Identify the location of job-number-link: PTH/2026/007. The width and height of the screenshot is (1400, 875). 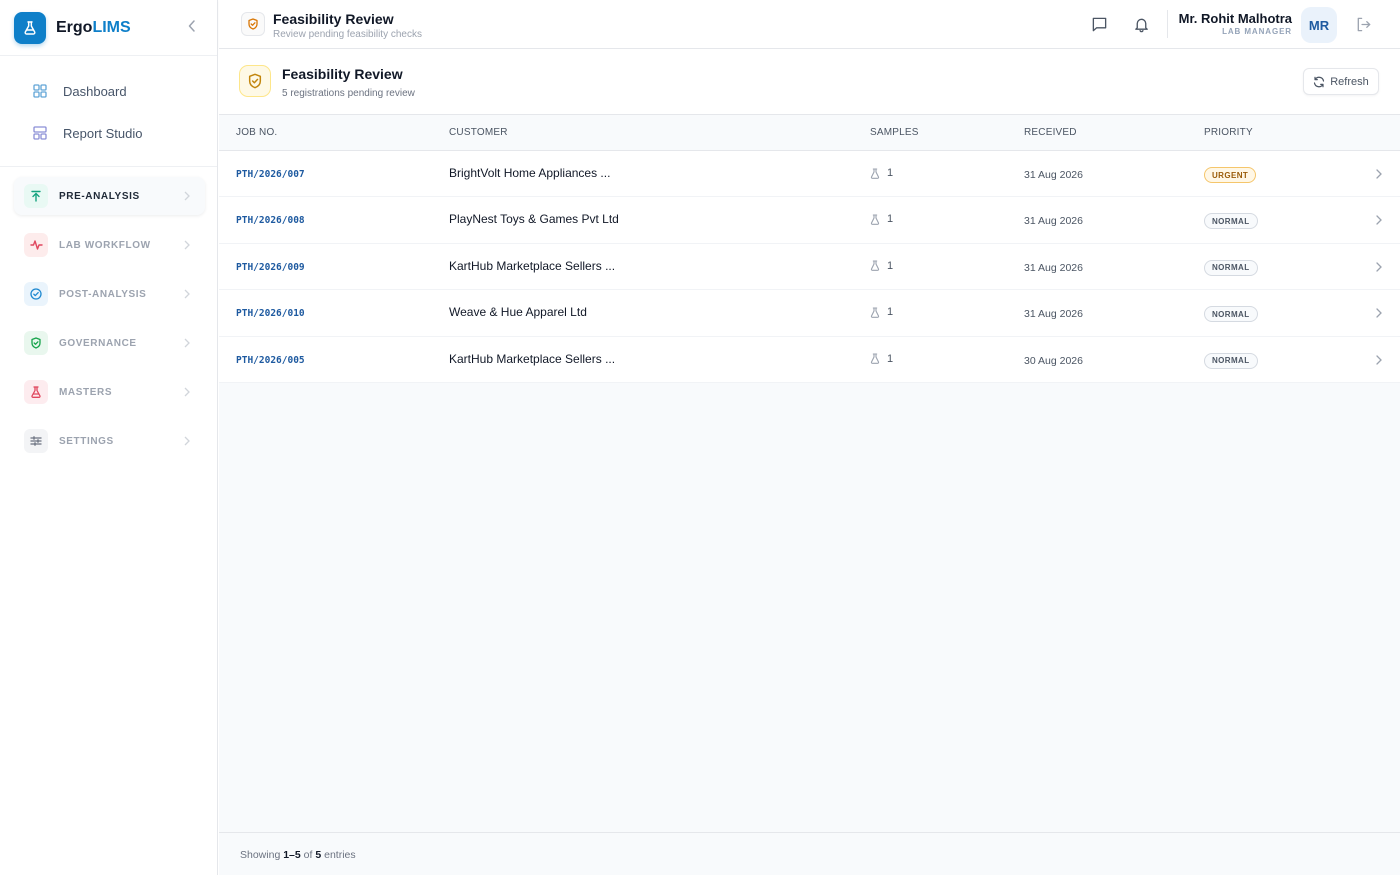
(270, 174).